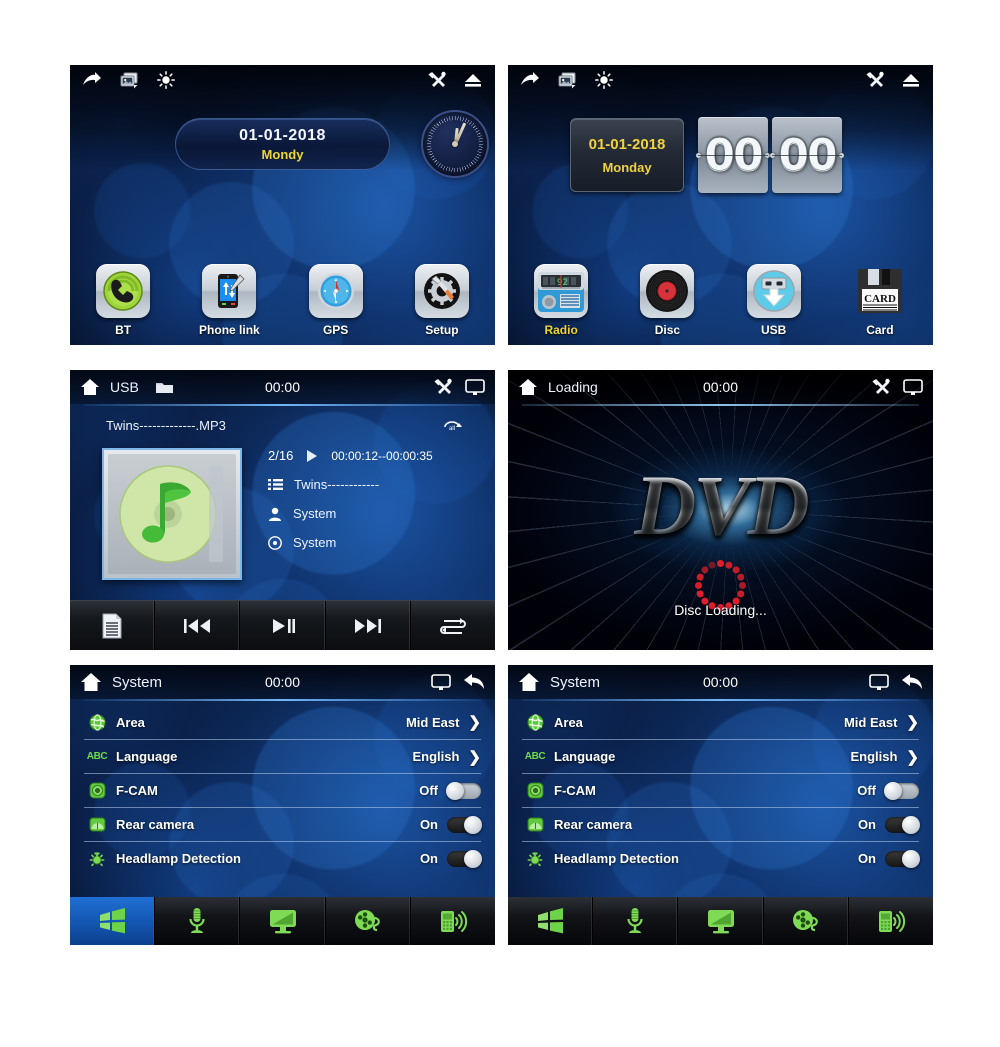 The image size is (1000, 1047). Describe the element at coordinates (282, 205) in the screenshot. I see `panel-home-media-sources: 01-01-2018 Mondy BT Phone link GPS Setup` at that location.